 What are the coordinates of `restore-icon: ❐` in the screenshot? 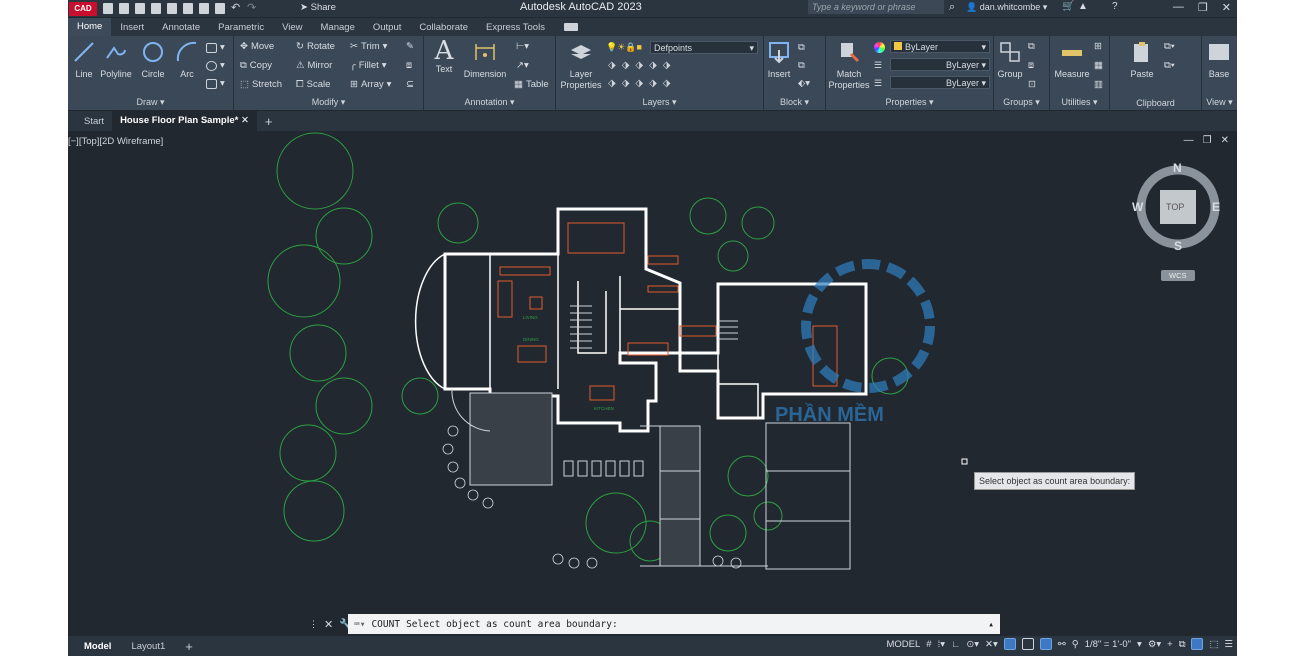 It's located at (1203, 7).